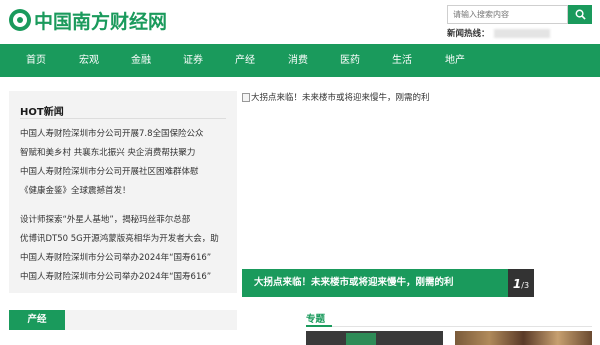  What do you see at coordinates (315, 318) in the screenshot?
I see `topic-section-title: 专题` at bounding box center [315, 318].